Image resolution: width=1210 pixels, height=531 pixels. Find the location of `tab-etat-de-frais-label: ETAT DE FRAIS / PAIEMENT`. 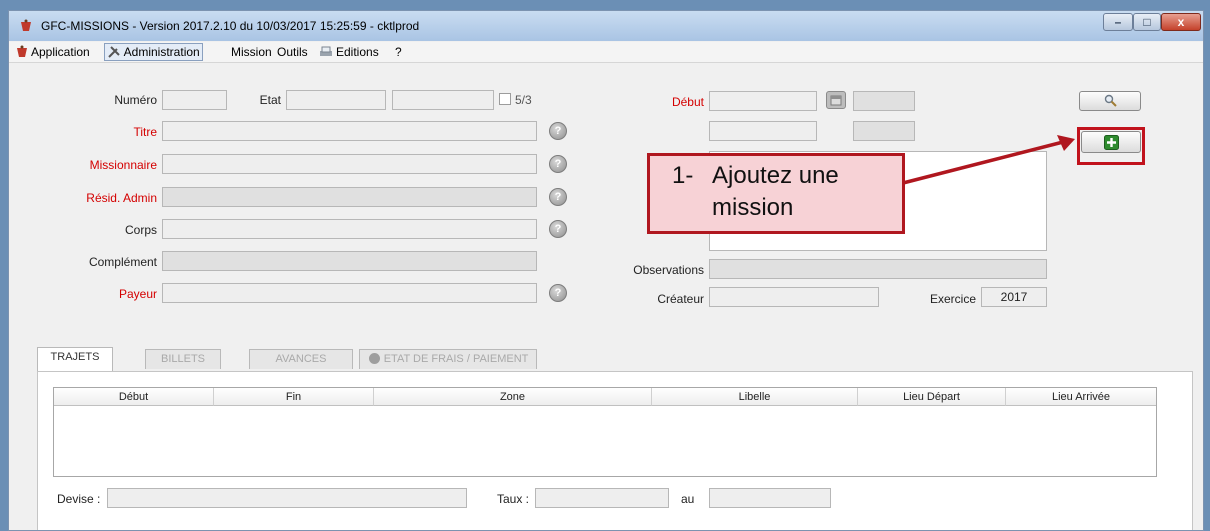

tab-etat-de-frais-label: ETAT DE FRAIS / PAIEMENT is located at coordinates (456, 359).